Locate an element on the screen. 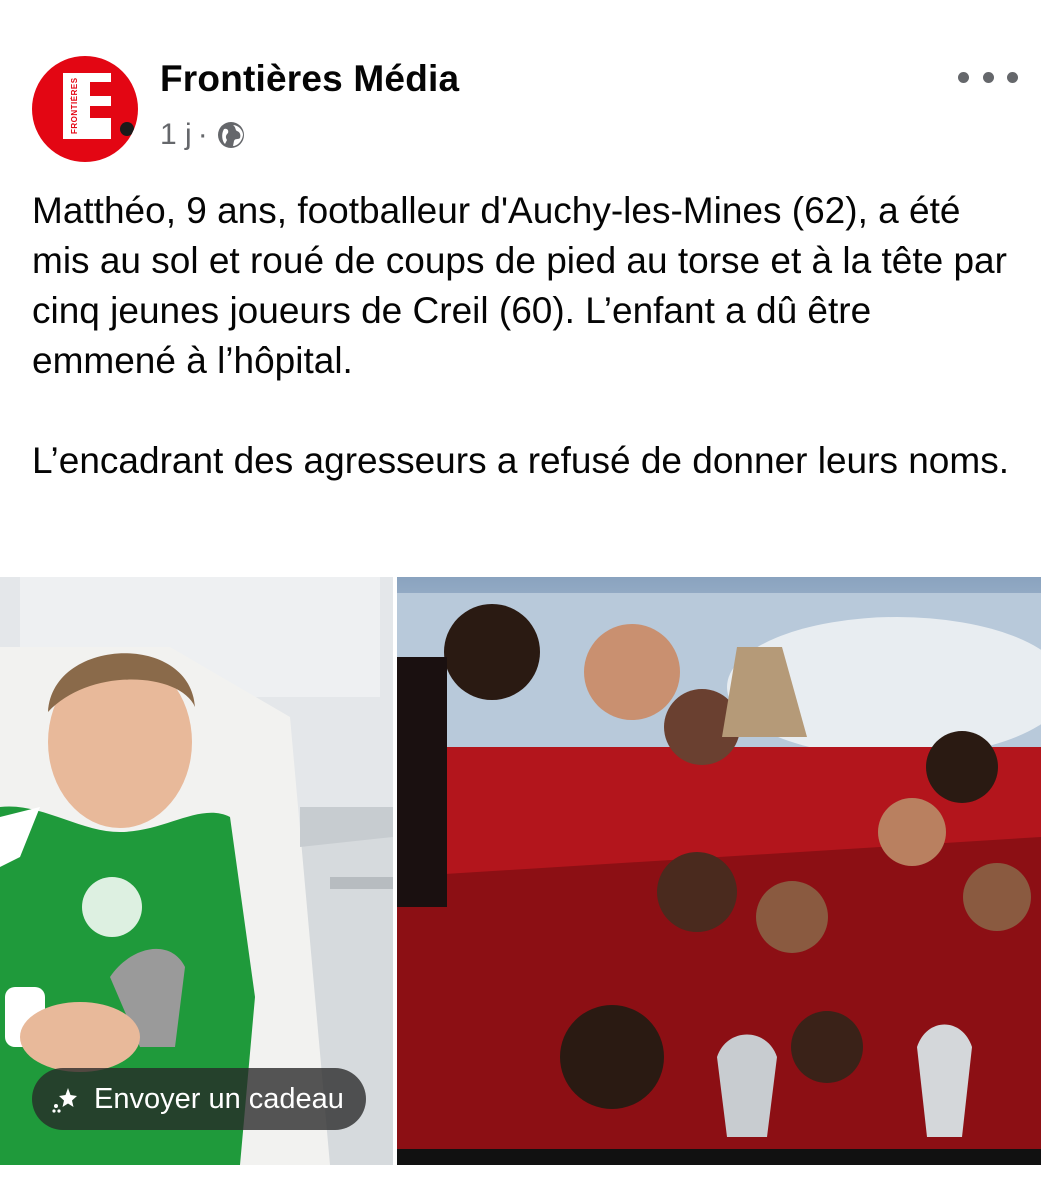 The image size is (1041, 1200). page-avatar: FRONTIÈRES is located at coordinates (85, 109).